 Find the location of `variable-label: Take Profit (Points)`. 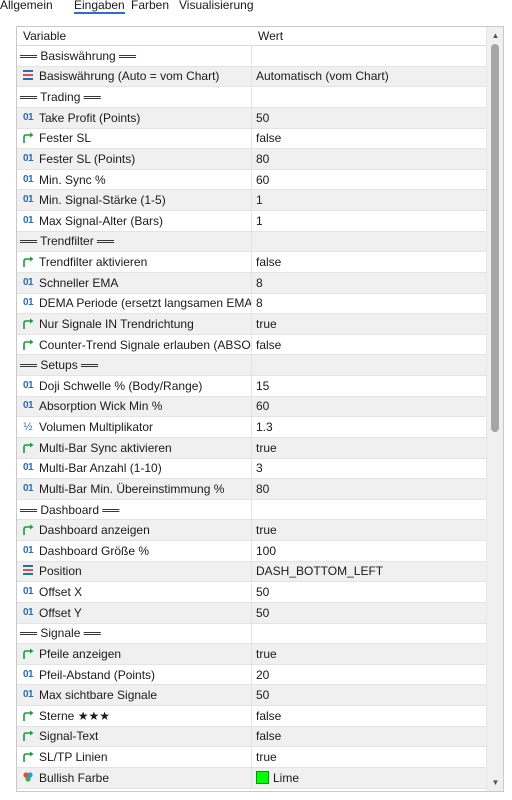

variable-label: Take Profit (Points) is located at coordinates (90, 117).